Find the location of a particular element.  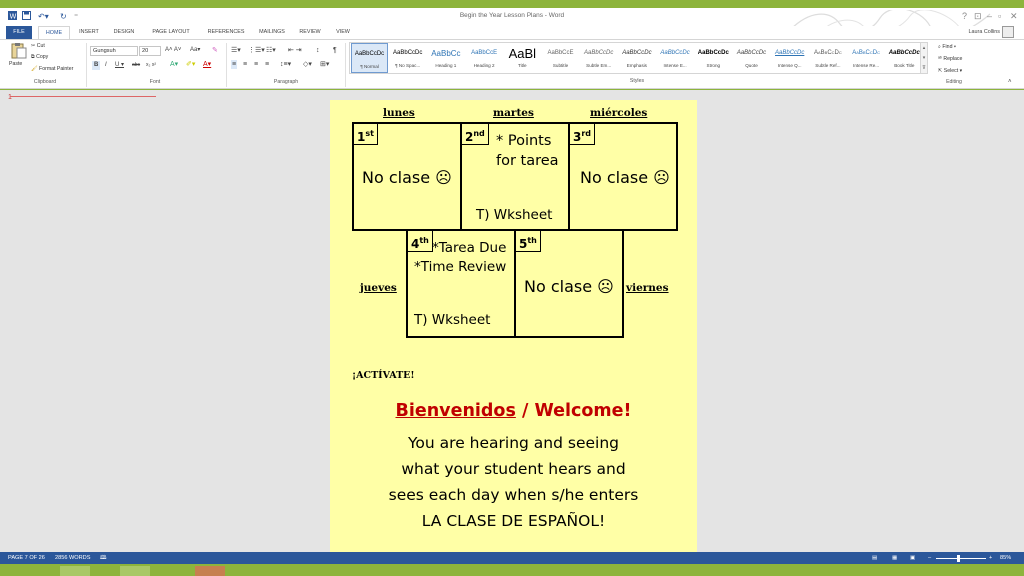

format-painter-button: 🖌 Format Painter is located at coordinates (52, 69).